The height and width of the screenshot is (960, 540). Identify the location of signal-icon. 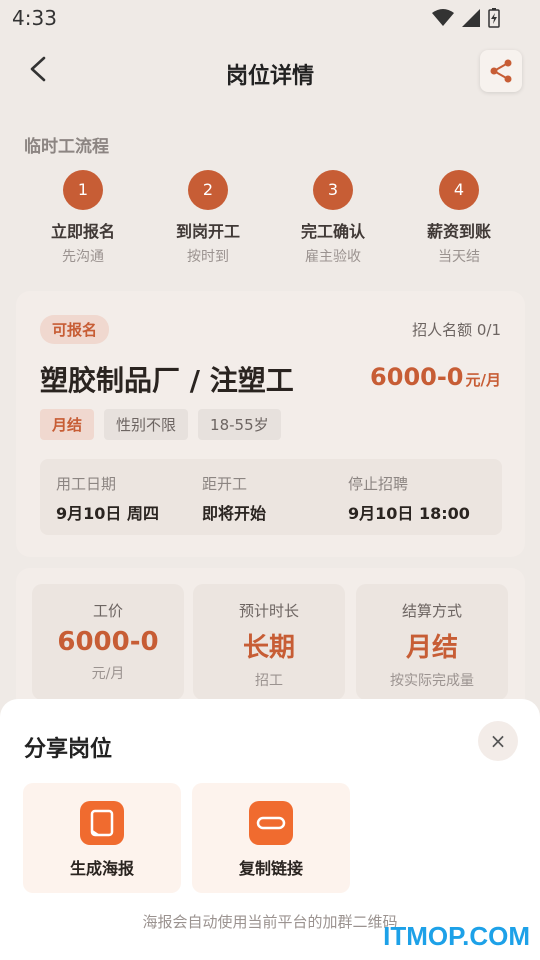
(471, 18).